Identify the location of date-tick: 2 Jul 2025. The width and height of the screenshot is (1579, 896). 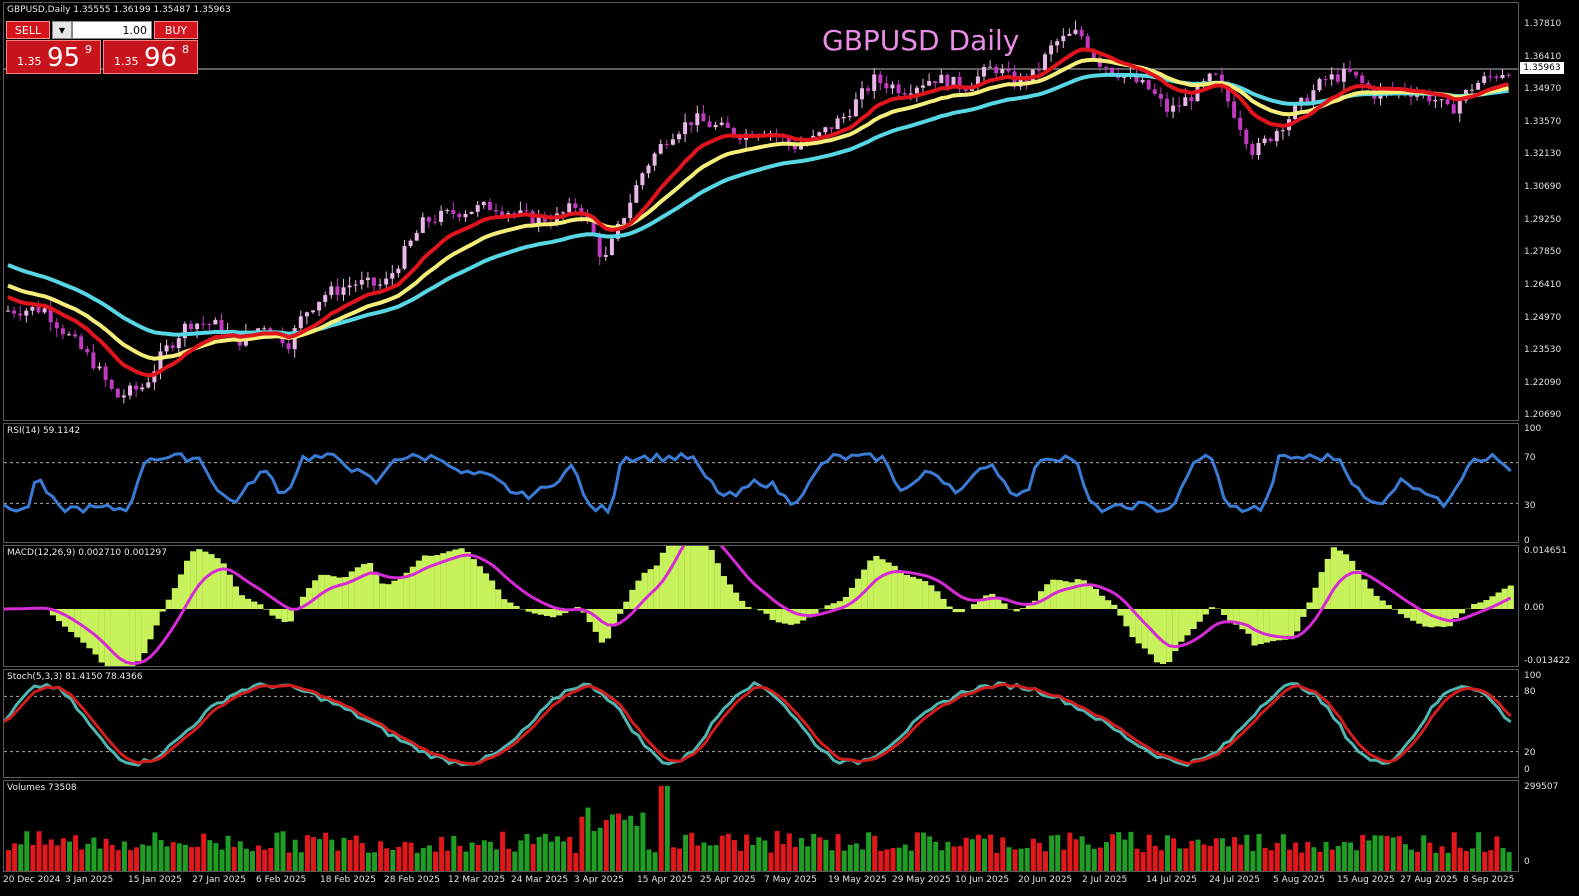
(1105, 880).